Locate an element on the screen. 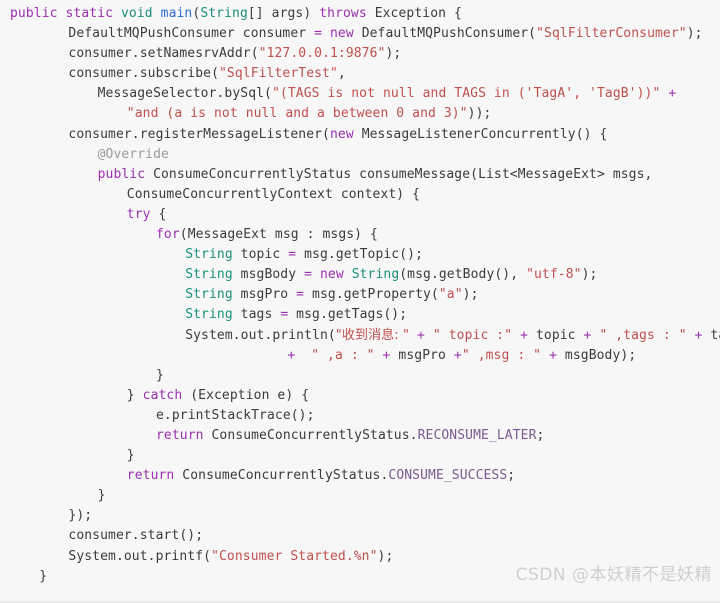  code-token: ; is located at coordinates (511, 476).